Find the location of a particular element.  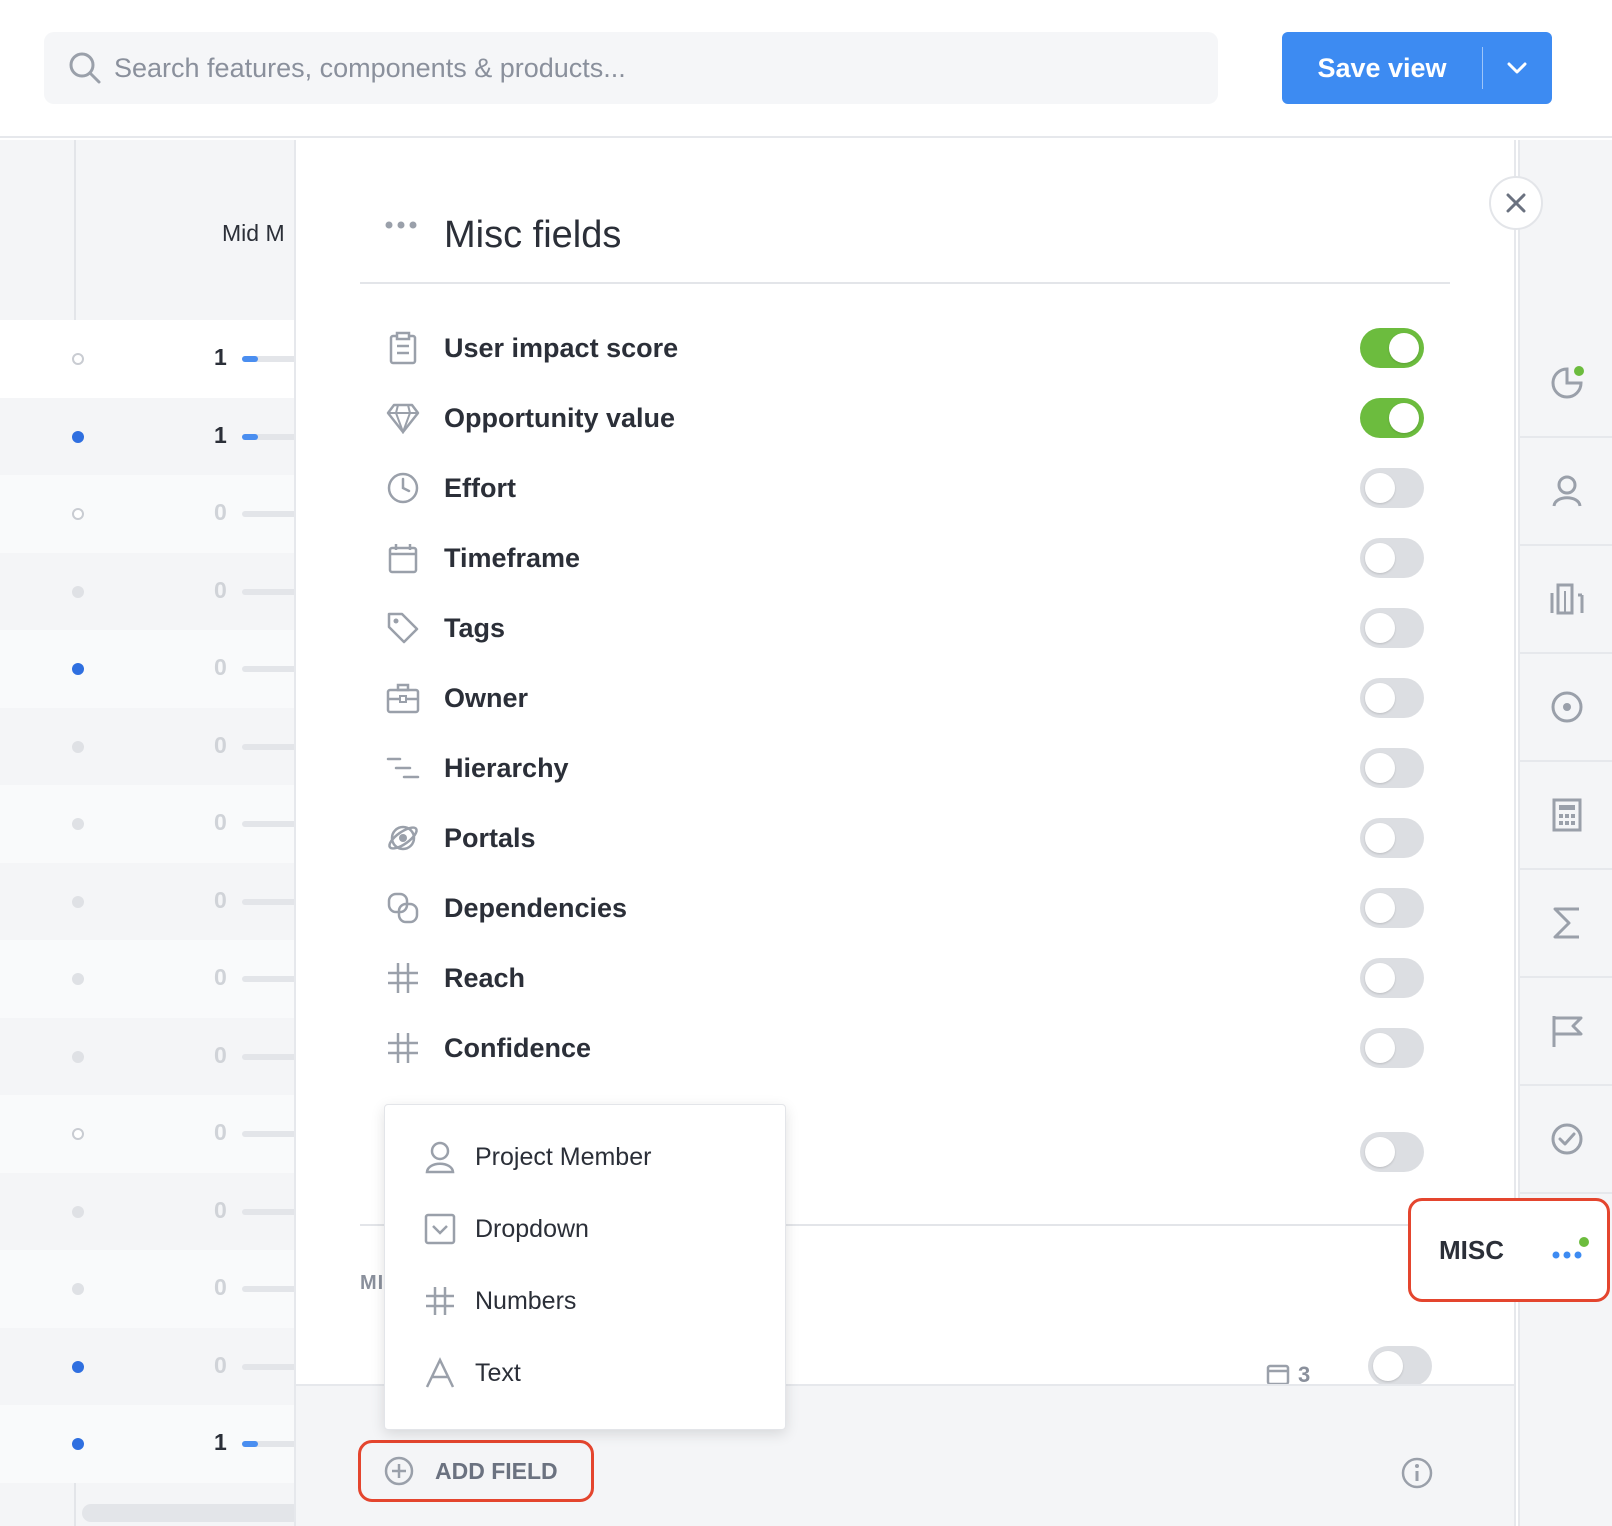

menu-item-label: Text is located at coordinates (498, 1372).